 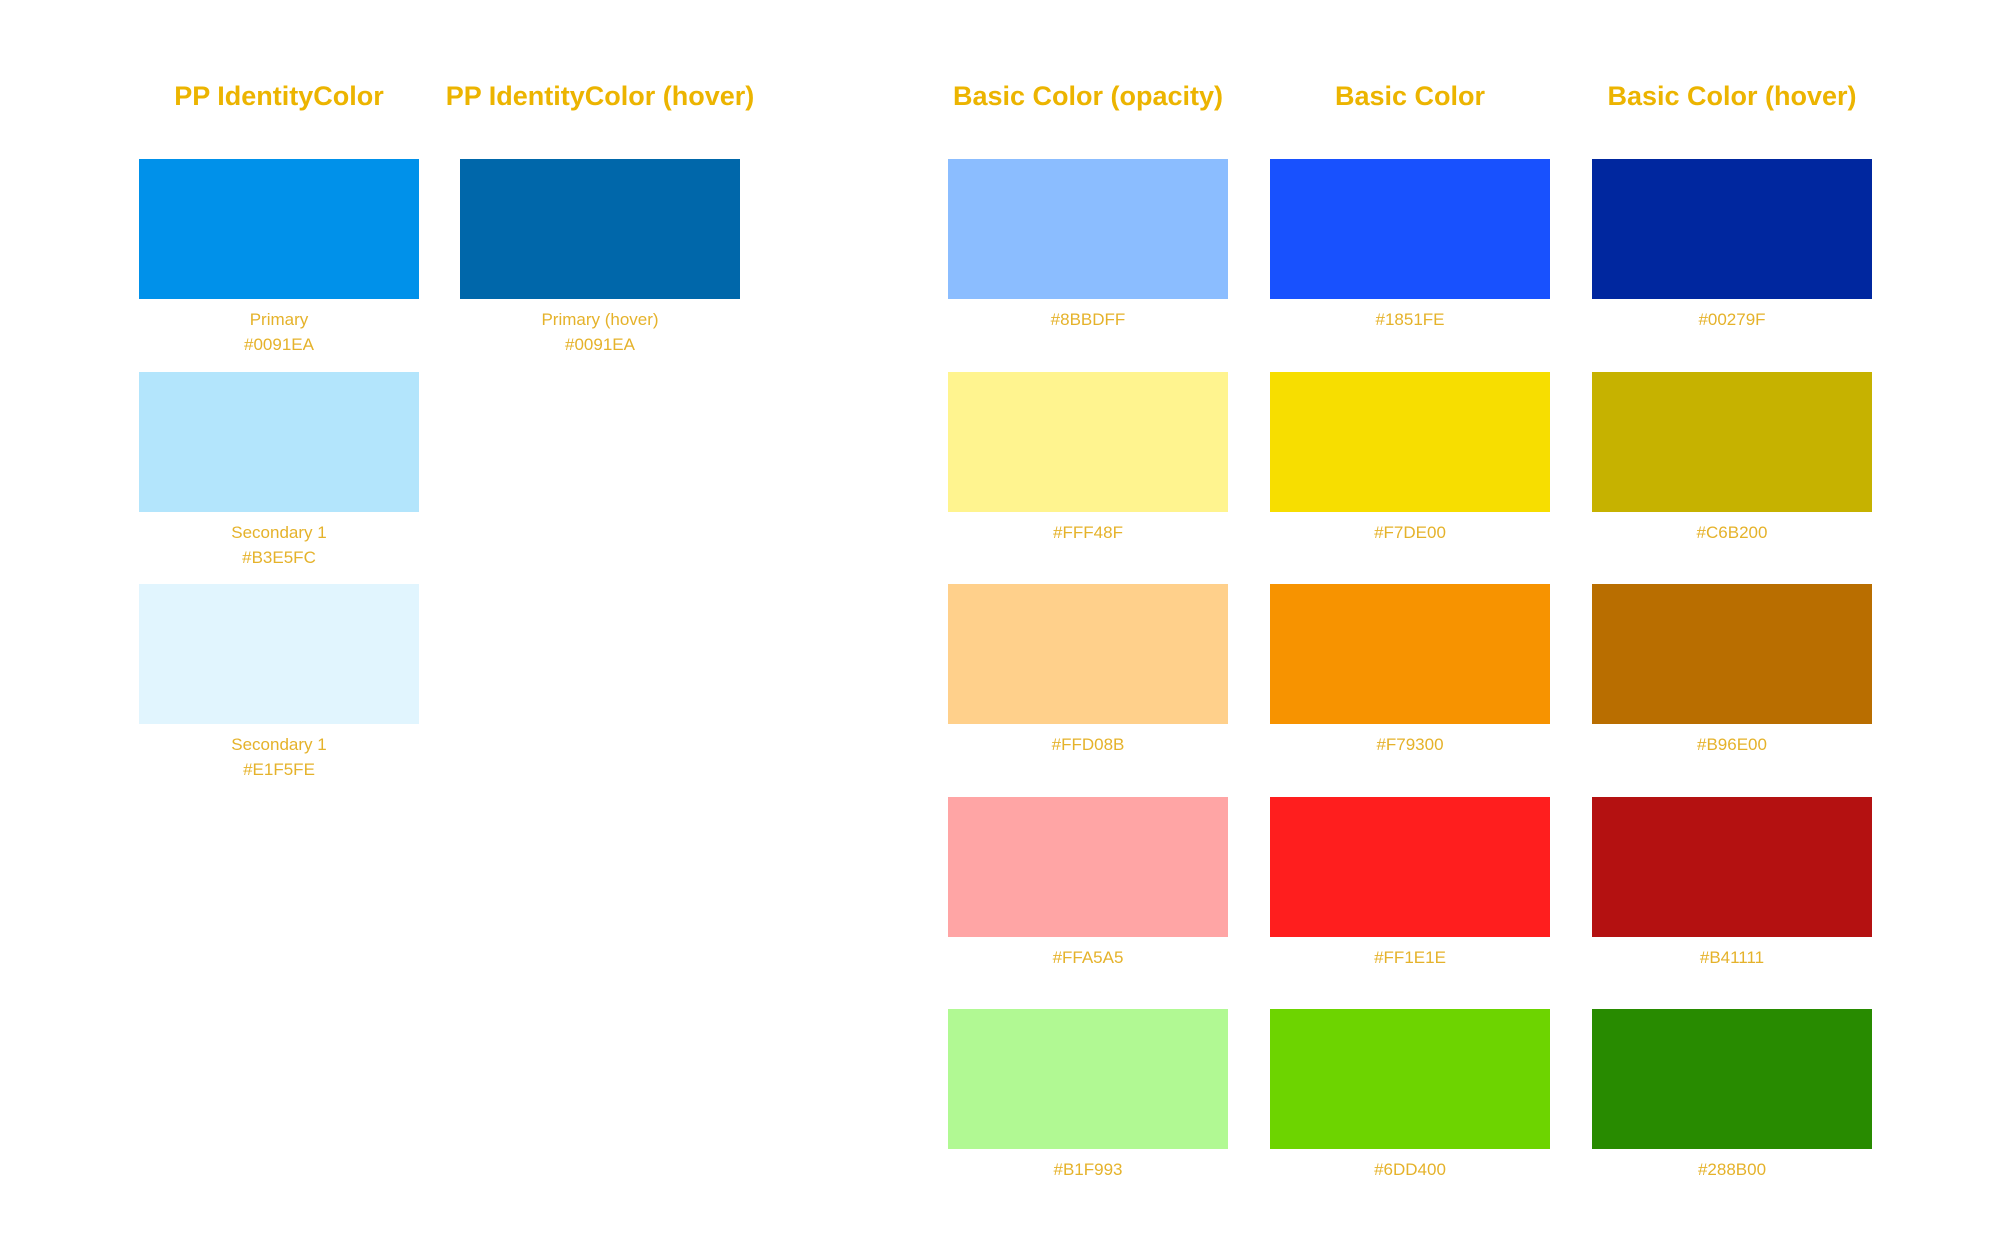 I want to click on swatch-hex-code: #E1F5FE, so click(x=279, y=769).